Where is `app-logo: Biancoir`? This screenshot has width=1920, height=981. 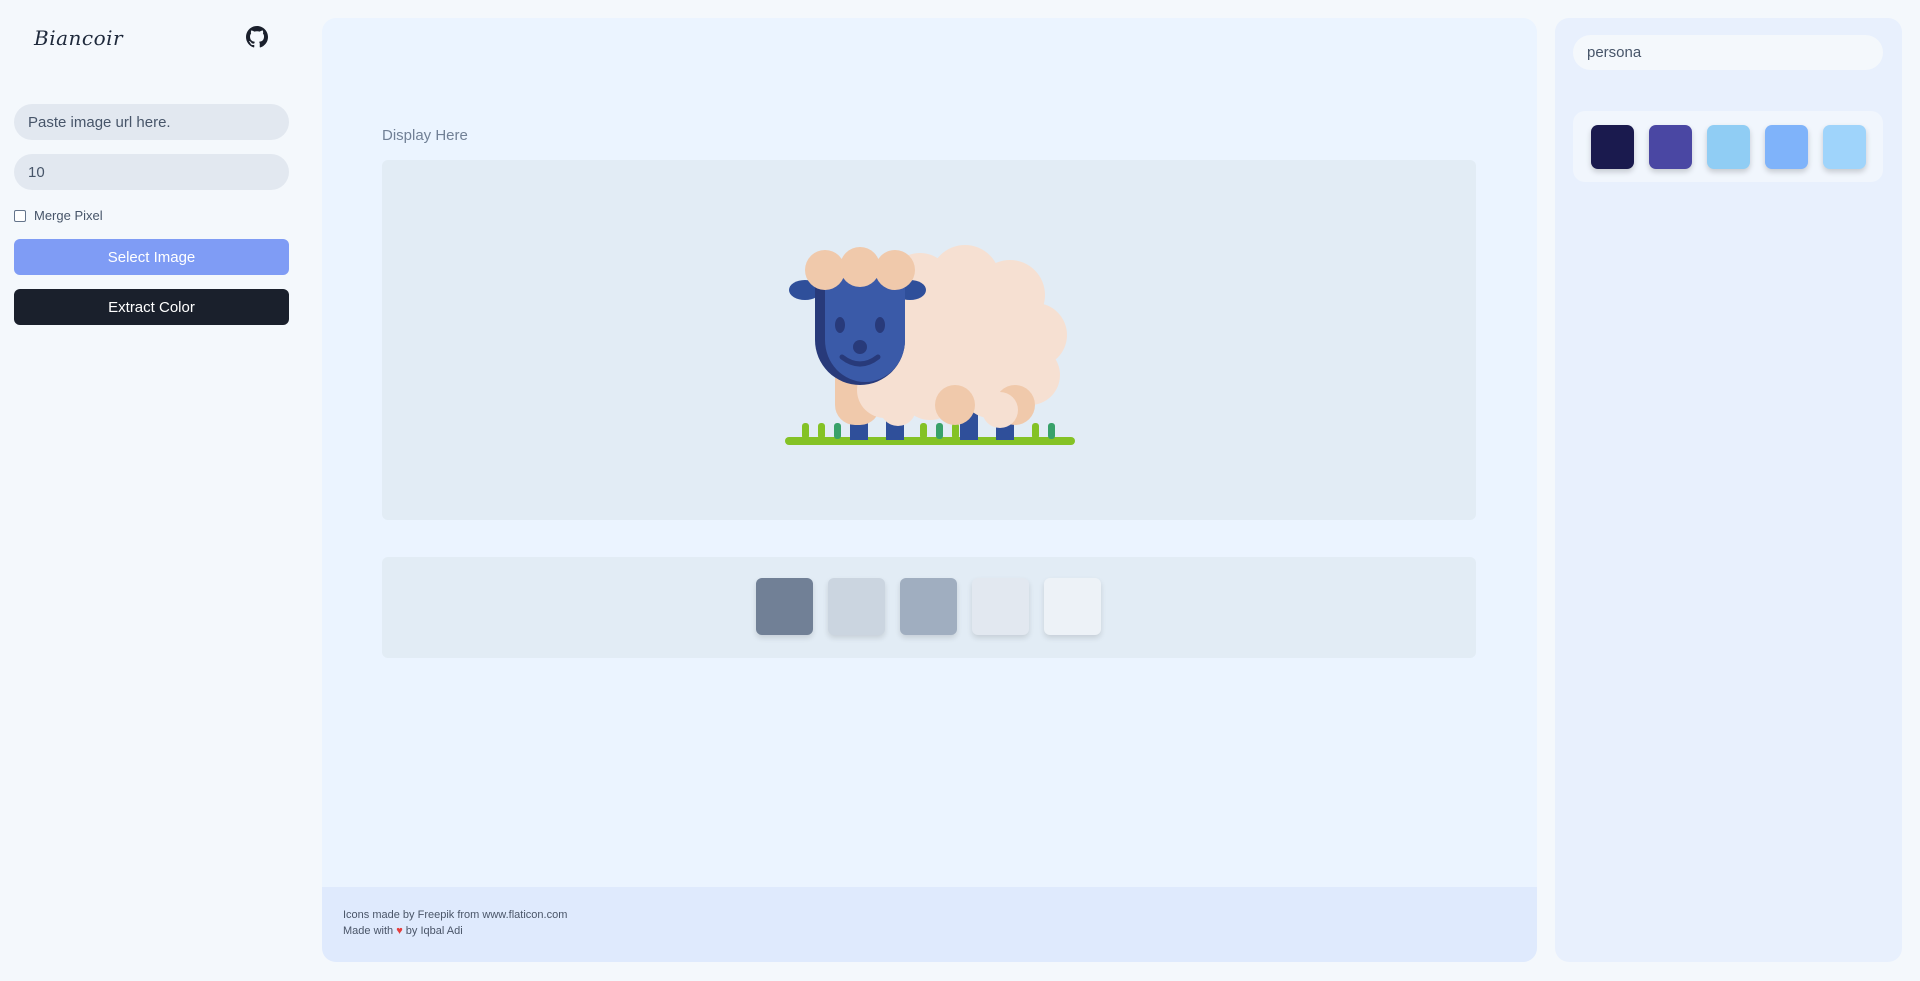
app-logo: Biancoir is located at coordinates (78, 38).